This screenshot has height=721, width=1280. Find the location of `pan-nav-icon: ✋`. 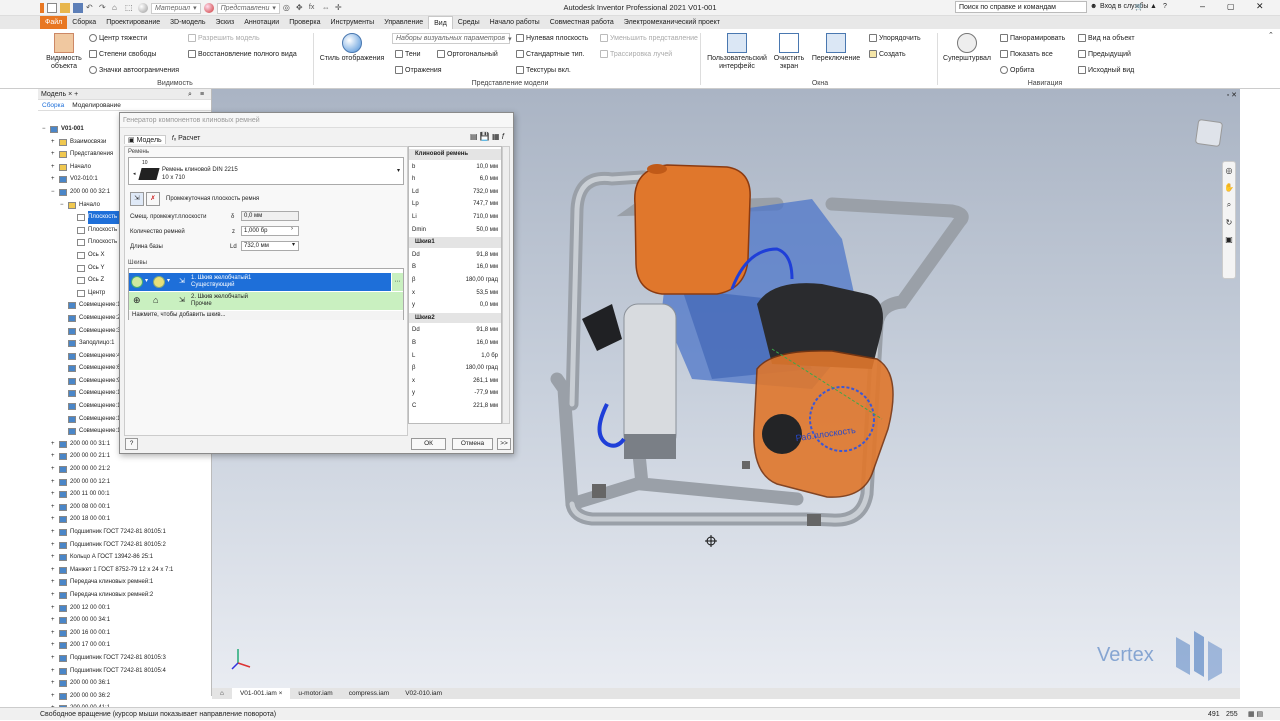

pan-nav-icon: ✋ is located at coordinates (1229, 187).